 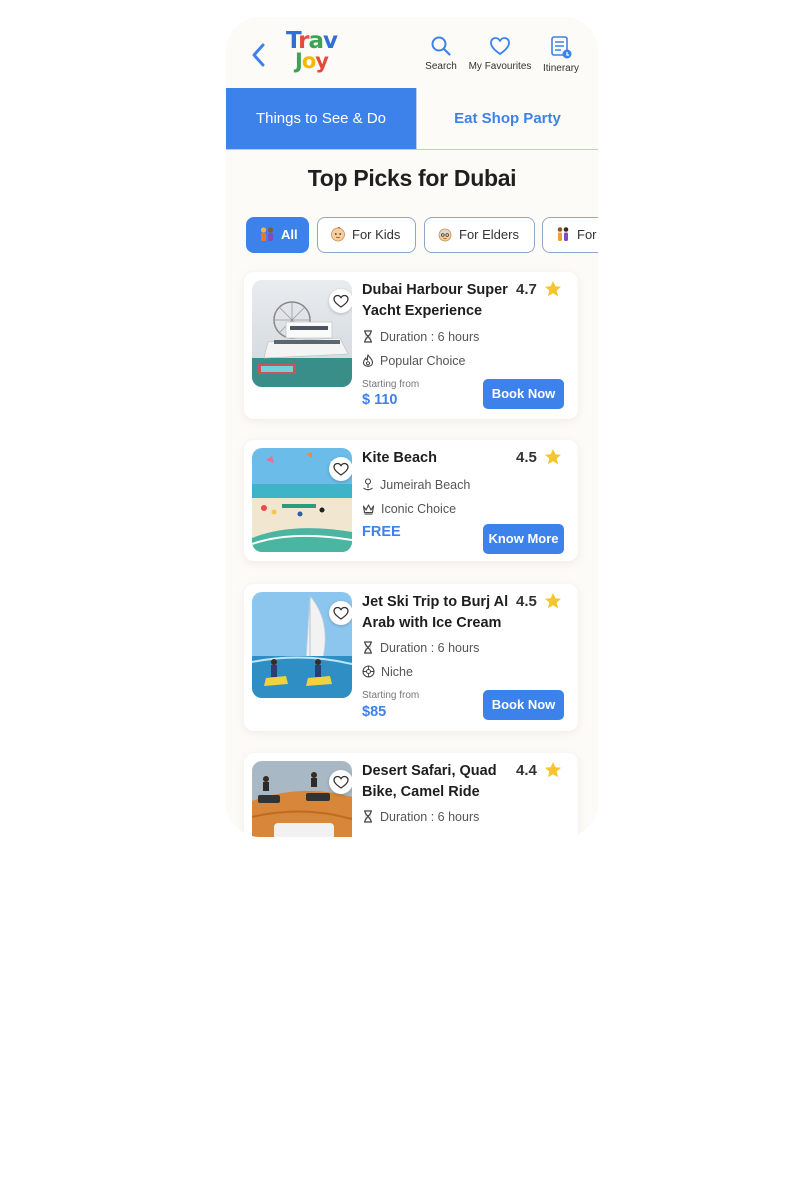 I want to click on filter-chips: All For Kids For Elders For, so click(x=422, y=235).